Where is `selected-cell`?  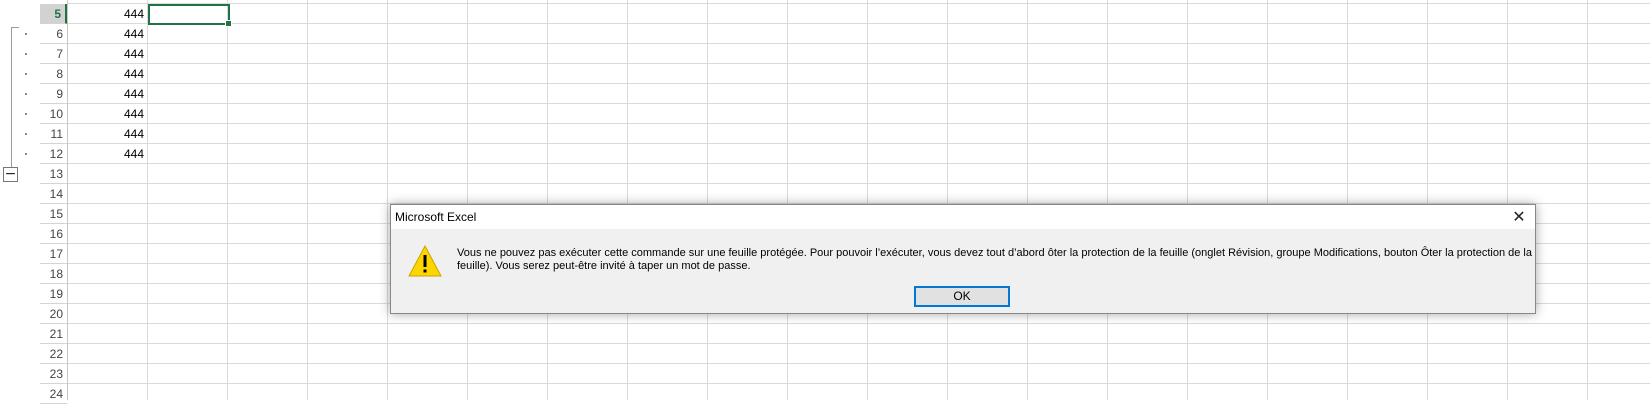
selected-cell is located at coordinates (190, 15).